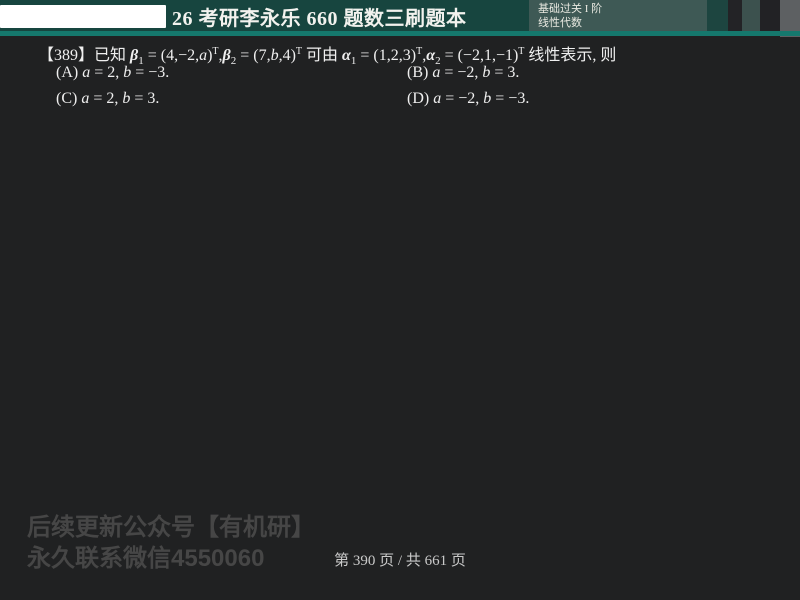 The image size is (800, 600). Describe the element at coordinates (274, 55) in the screenshot. I see `question-text-part: b` at that location.